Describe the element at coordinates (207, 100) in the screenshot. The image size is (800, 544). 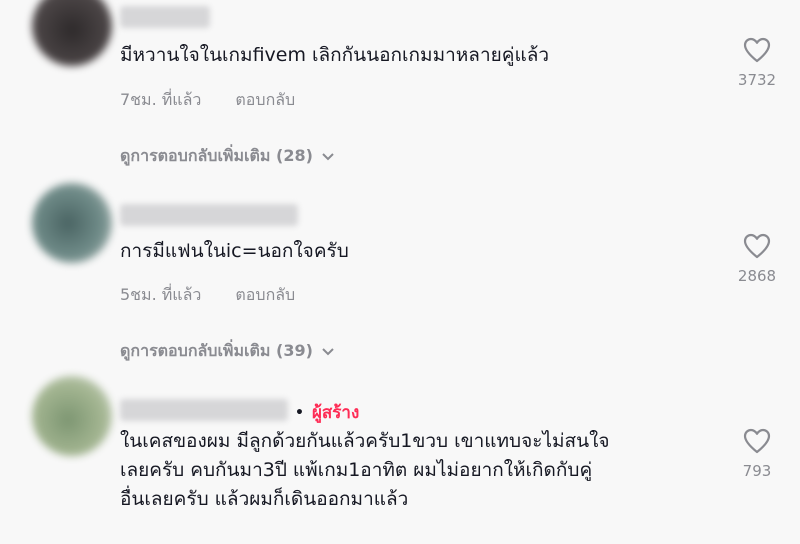
I see `comment-meta: 7ชม. ที่แล้ว ตอบกลับ` at that location.